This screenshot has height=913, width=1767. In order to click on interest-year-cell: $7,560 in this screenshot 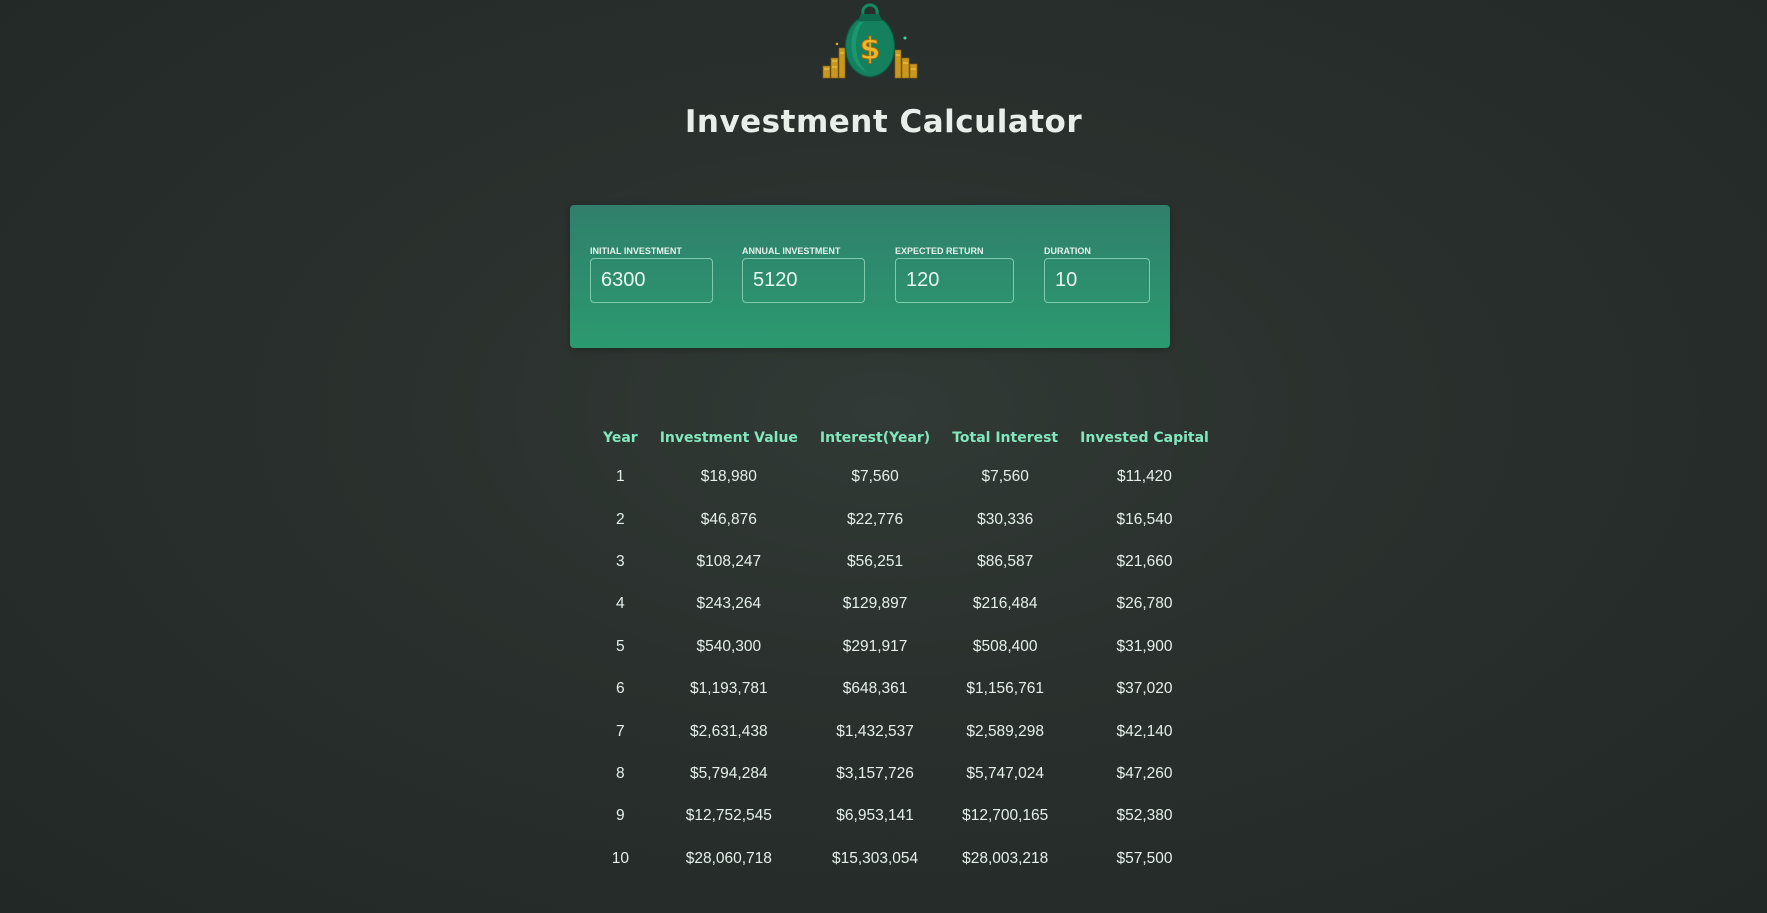, I will do `click(875, 477)`.